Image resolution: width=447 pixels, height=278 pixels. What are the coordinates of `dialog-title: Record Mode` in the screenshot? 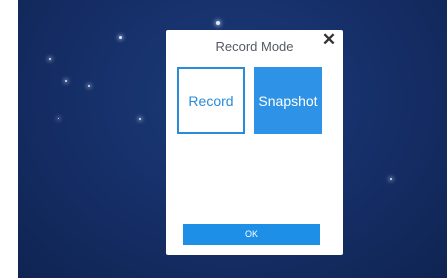 It's located at (254, 46).